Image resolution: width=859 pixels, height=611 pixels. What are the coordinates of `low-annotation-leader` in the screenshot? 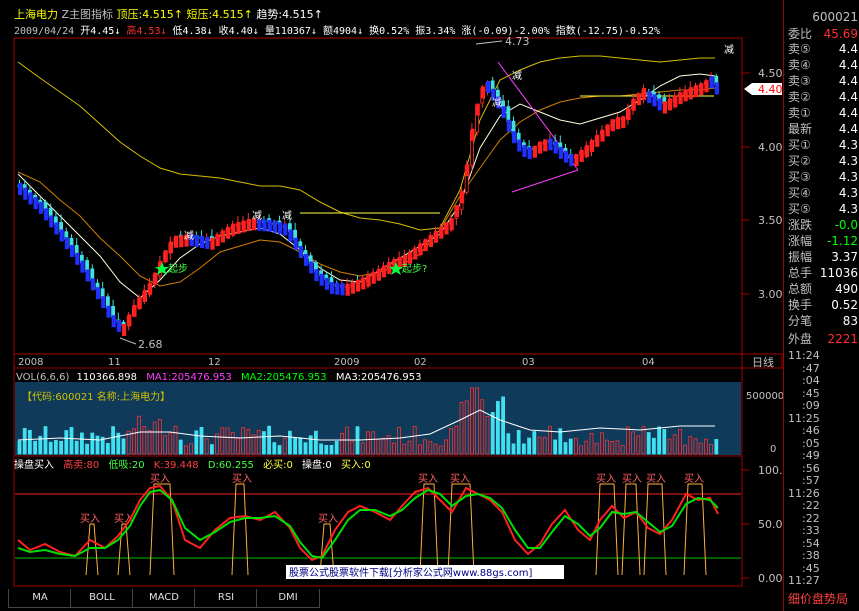 It's located at (128, 341).